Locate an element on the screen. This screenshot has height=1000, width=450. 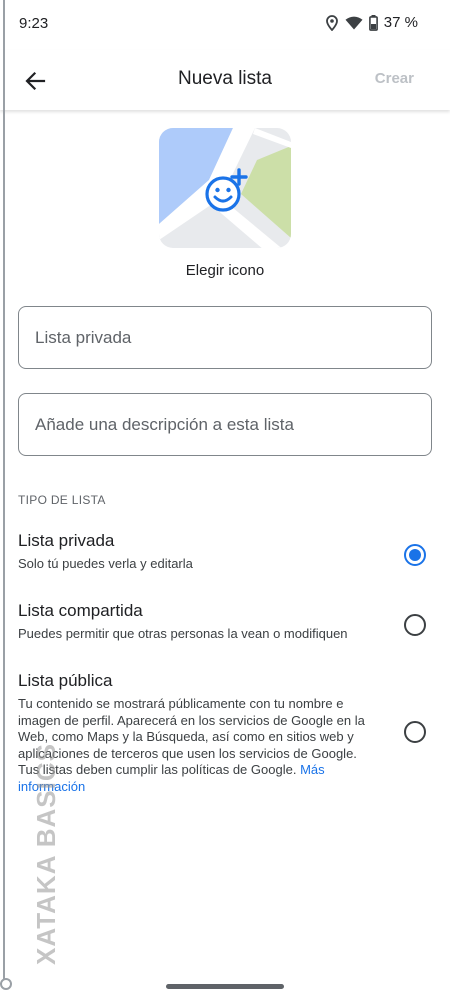
status-bar: 9:23 37 % is located at coordinates (225, 25).